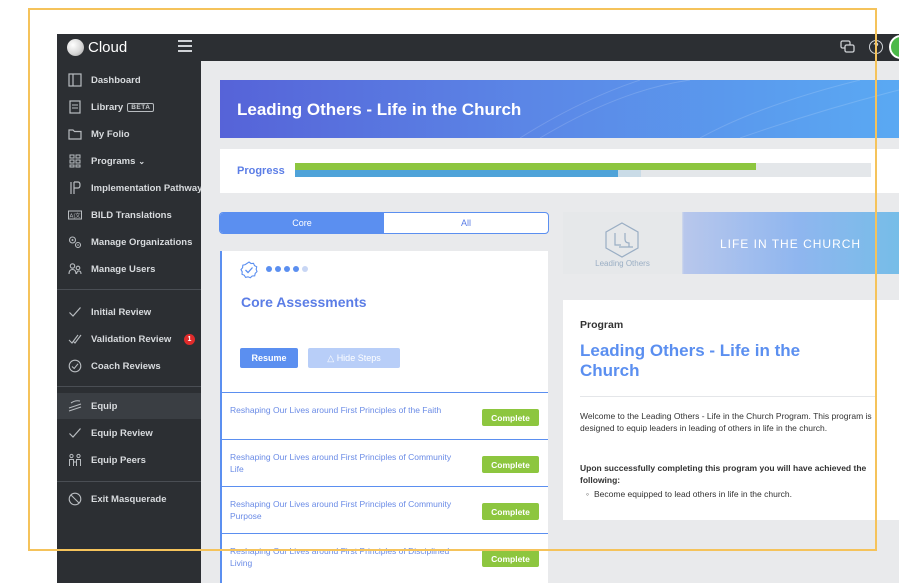  I want to click on sidebar-item-label: Validation Review, so click(131, 339).